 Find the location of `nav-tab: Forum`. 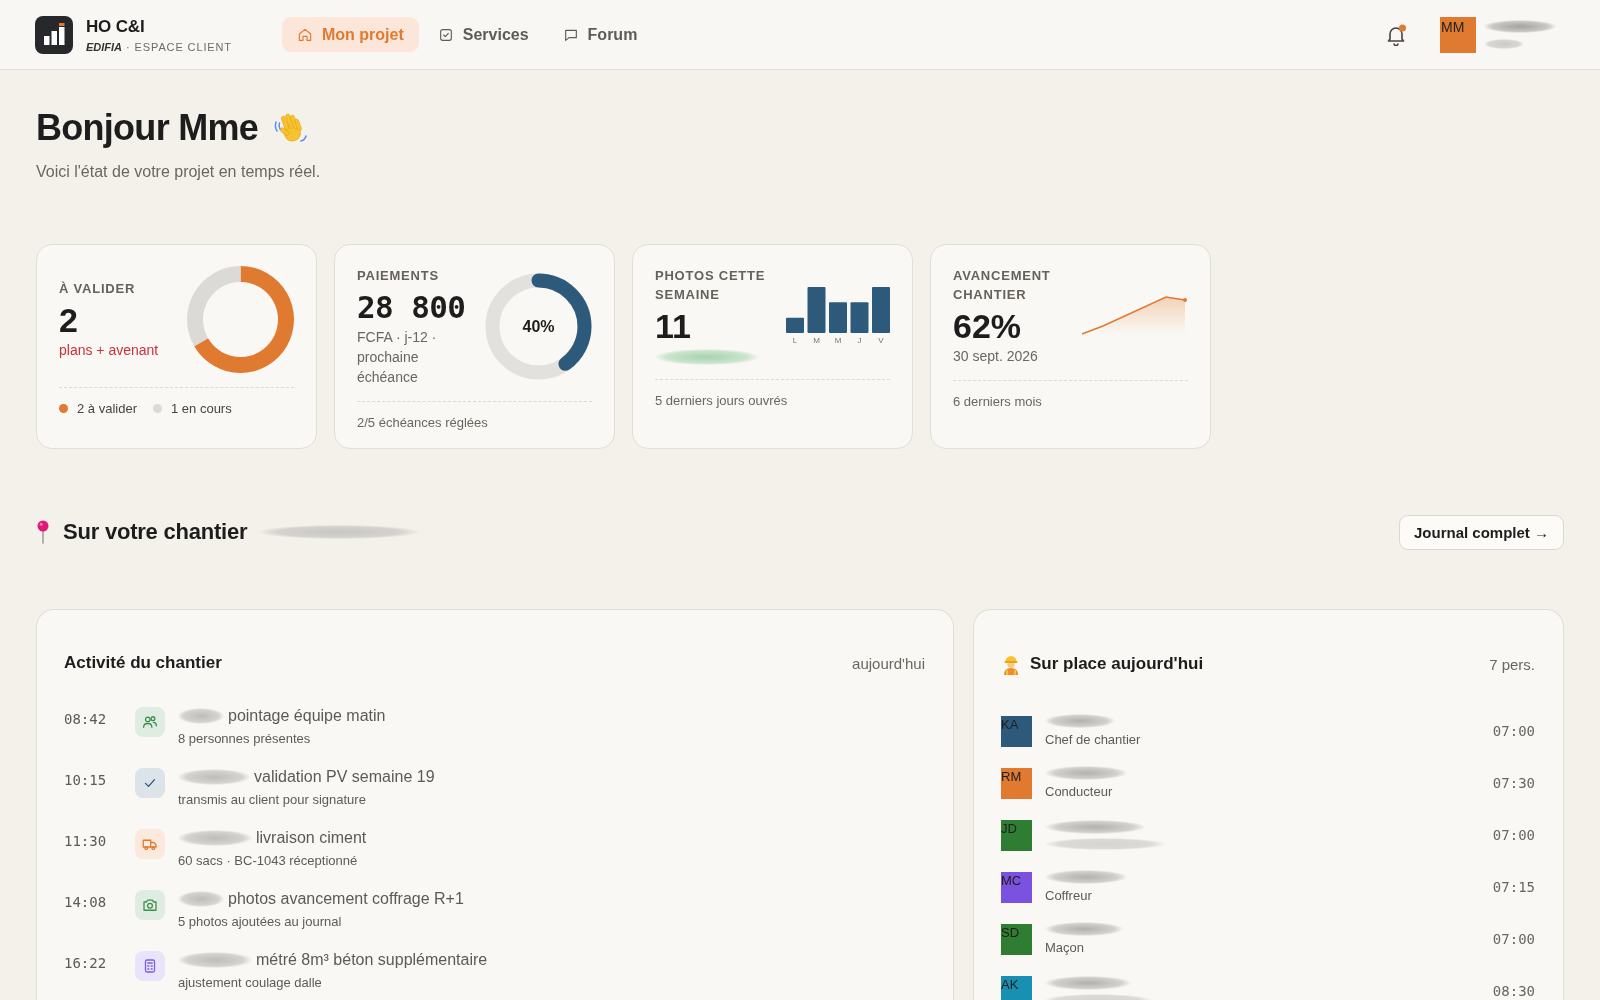

nav-tab: Forum is located at coordinates (600, 34).